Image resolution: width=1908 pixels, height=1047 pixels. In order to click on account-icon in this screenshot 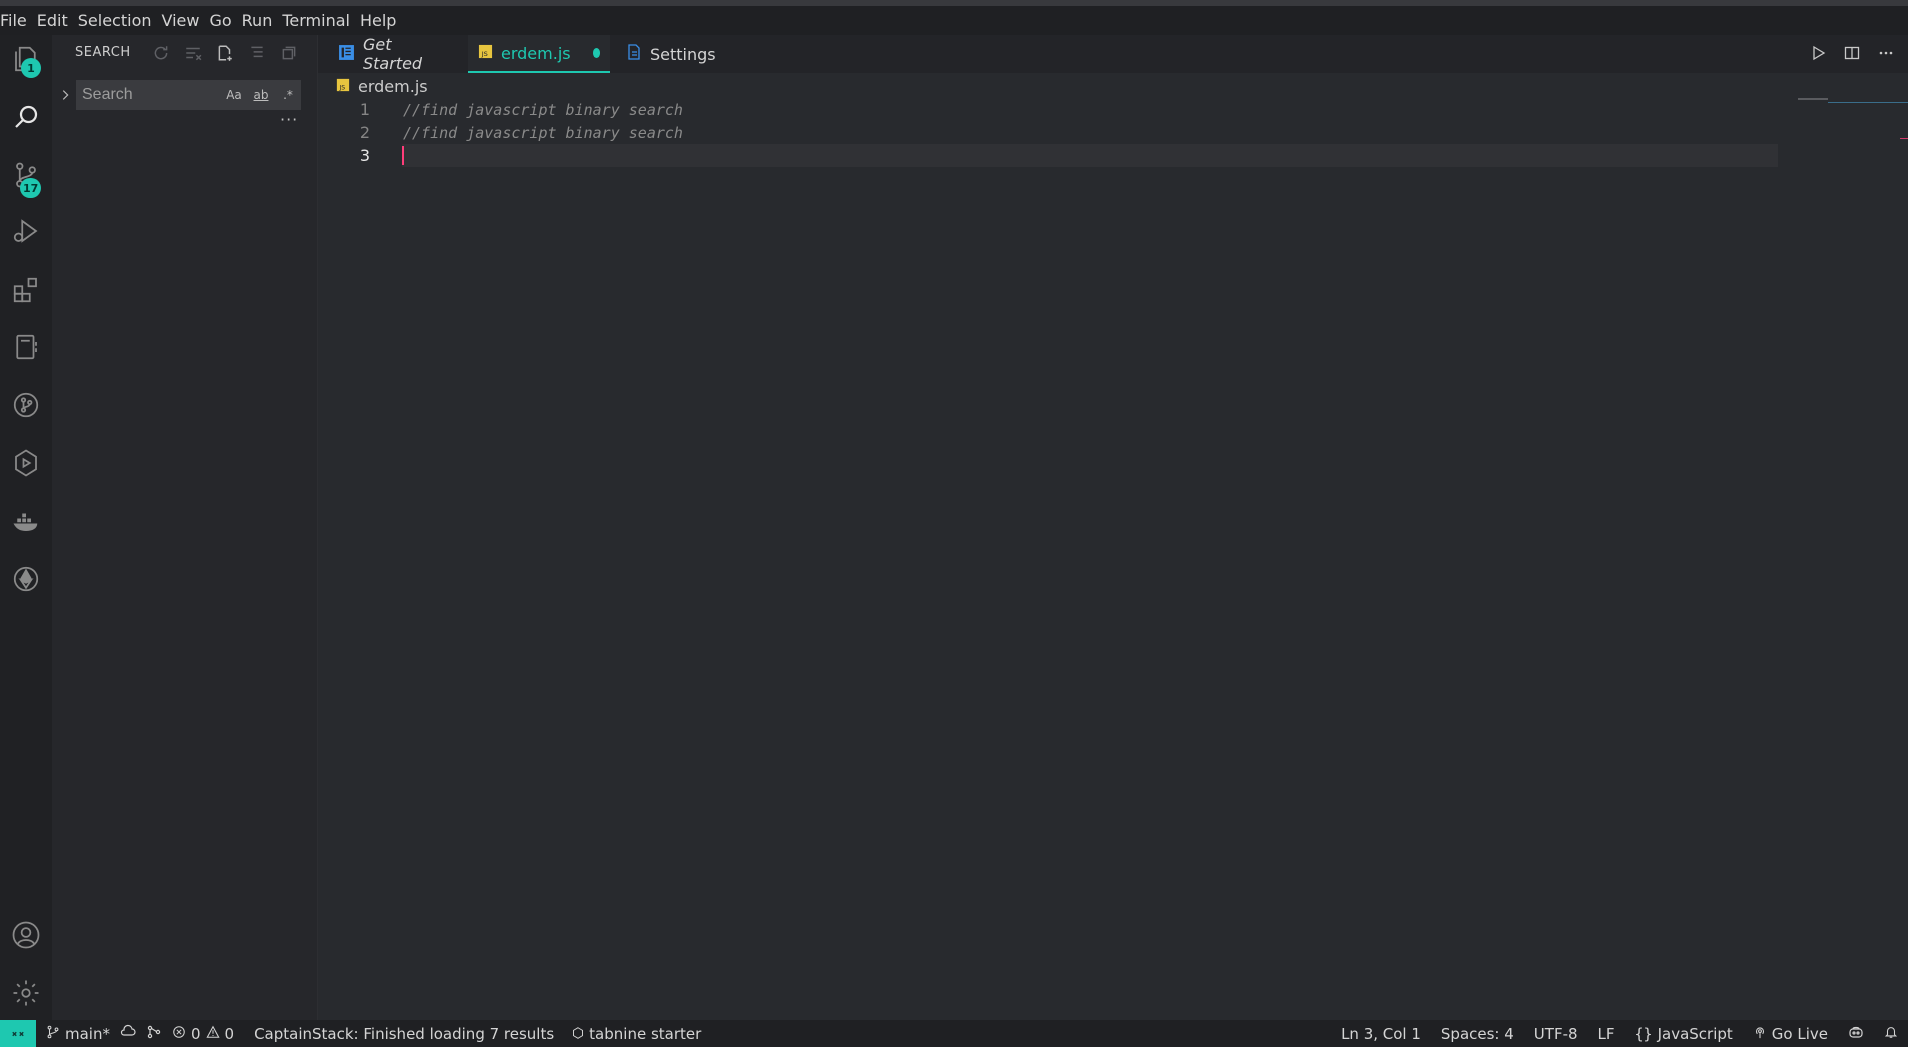, I will do `click(26, 935)`.